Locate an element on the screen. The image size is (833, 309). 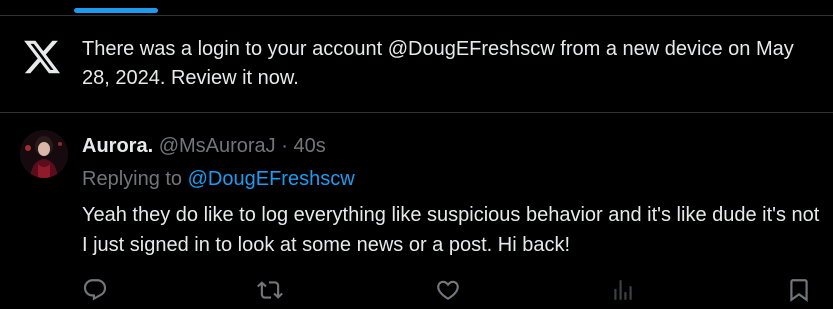
like-icon is located at coordinates (448, 290).